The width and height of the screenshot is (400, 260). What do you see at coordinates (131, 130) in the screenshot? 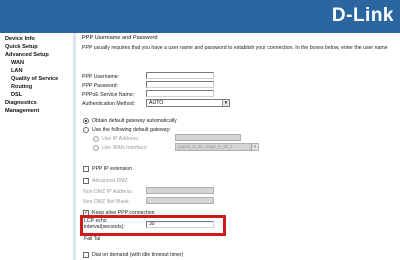
I see `gateway-manual-label: Use the following default gateway:` at bounding box center [131, 130].